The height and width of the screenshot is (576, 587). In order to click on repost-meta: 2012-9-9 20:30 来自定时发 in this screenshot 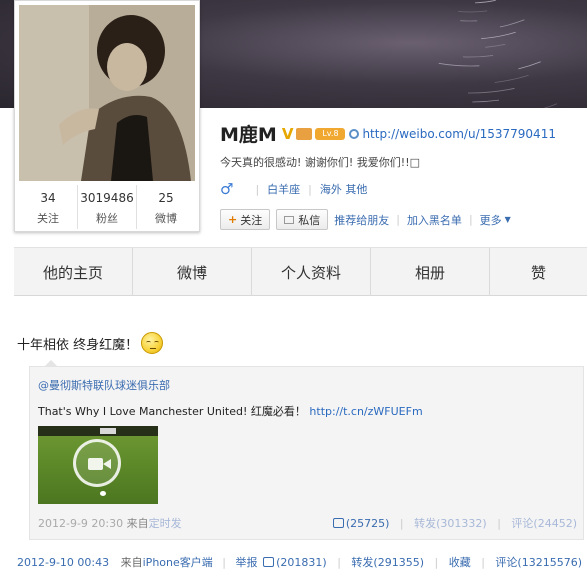, I will do `click(110, 523)`.